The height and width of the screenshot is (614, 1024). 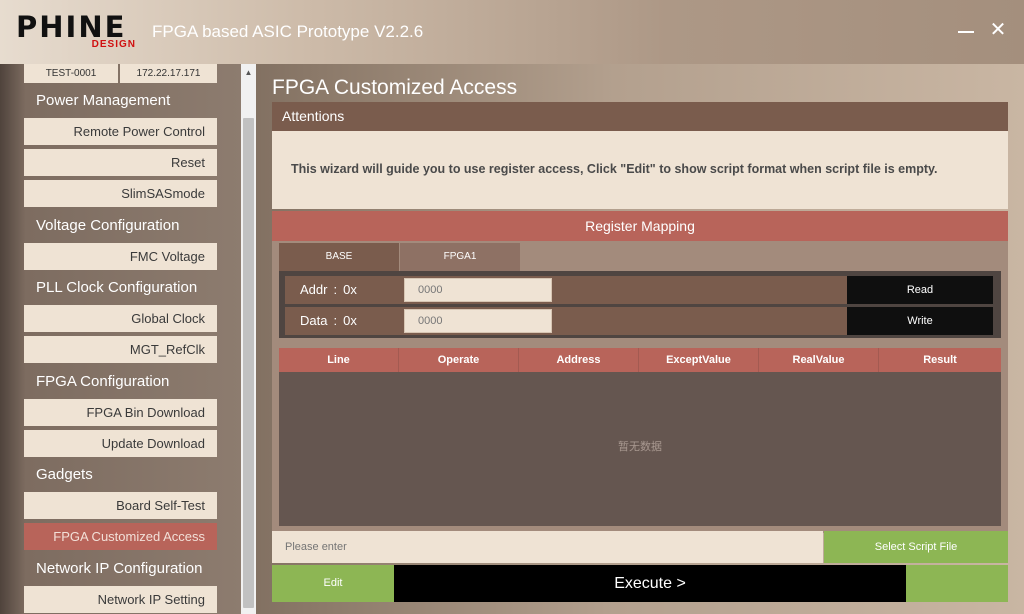 I want to click on column-real-value: RealValue, so click(x=819, y=360).